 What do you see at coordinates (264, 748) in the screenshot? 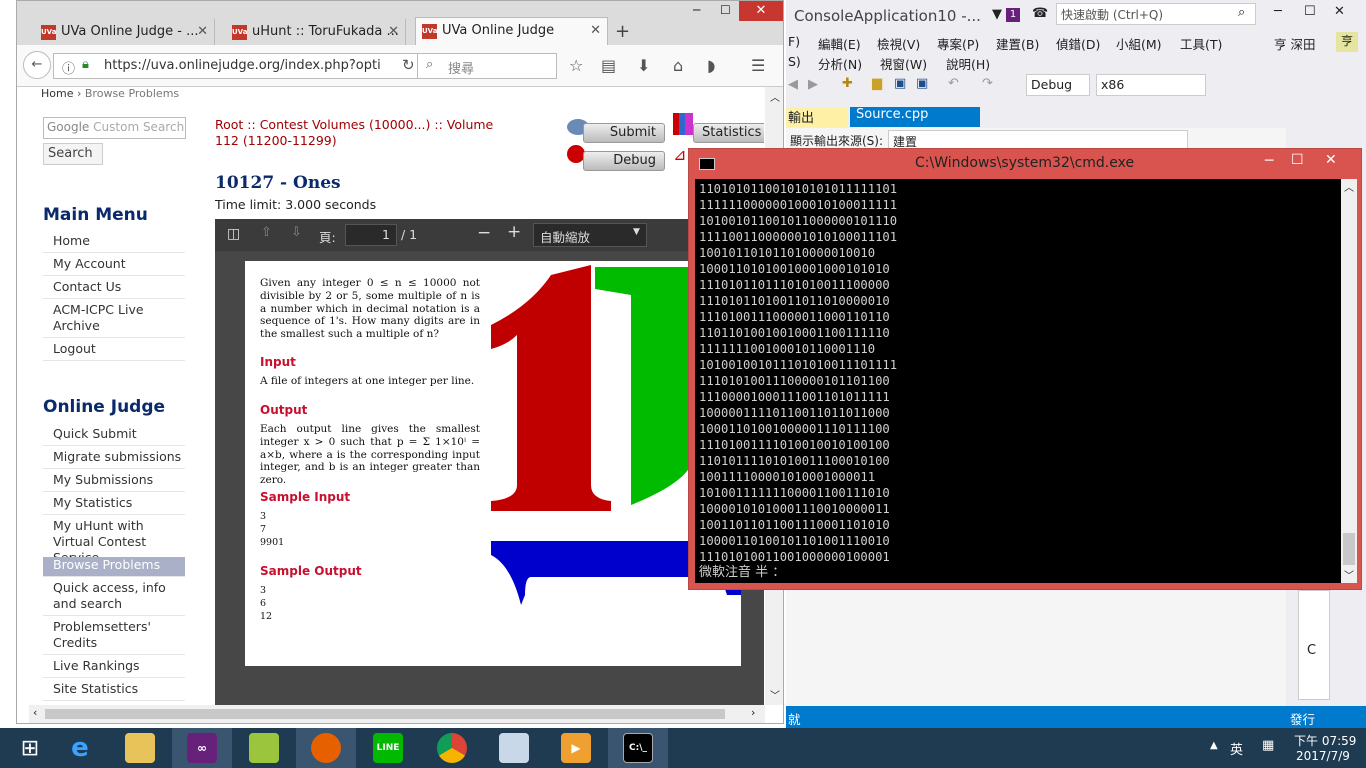
I see `taskbar-notepadpp` at bounding box center [264, 748].